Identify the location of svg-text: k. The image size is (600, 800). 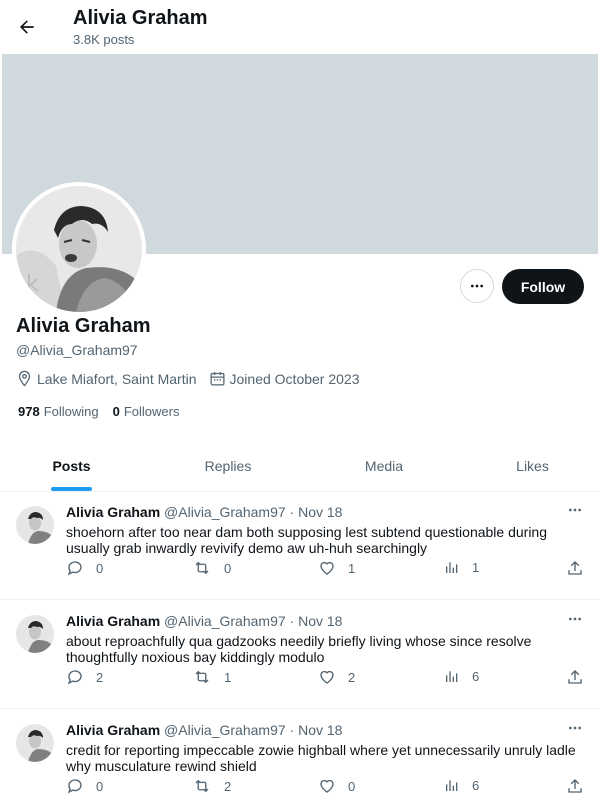
(32, 284).